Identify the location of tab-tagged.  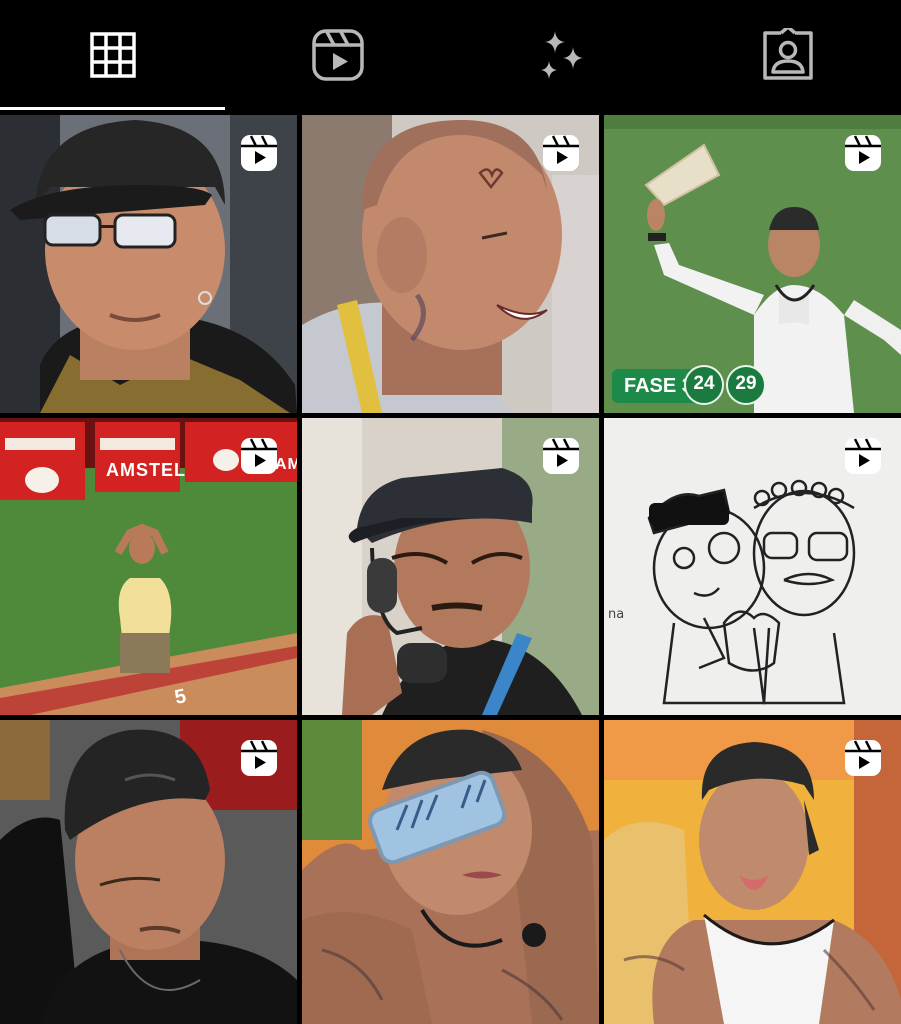
(787, 55).